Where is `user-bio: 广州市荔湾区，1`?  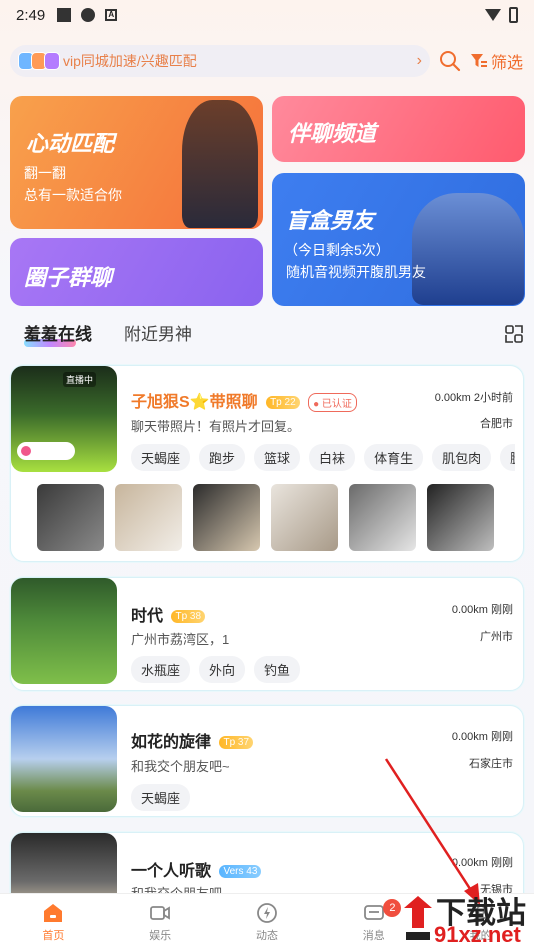 user-bio: 广州市荔湾区，1 is located at coordinates (180, 639).